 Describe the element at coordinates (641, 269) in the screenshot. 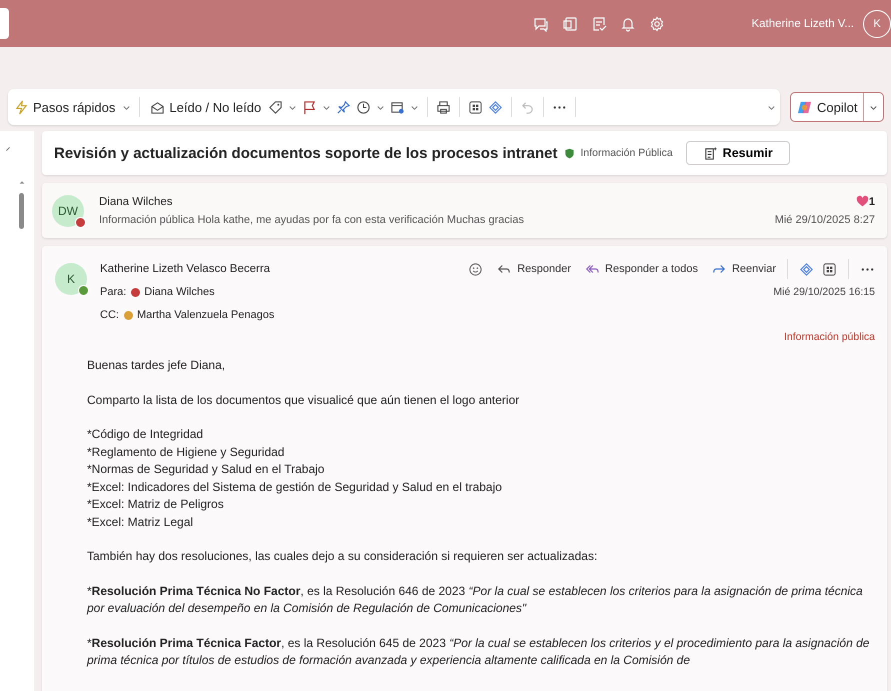

I see `reply-all-button: Responder a todos` at that location.